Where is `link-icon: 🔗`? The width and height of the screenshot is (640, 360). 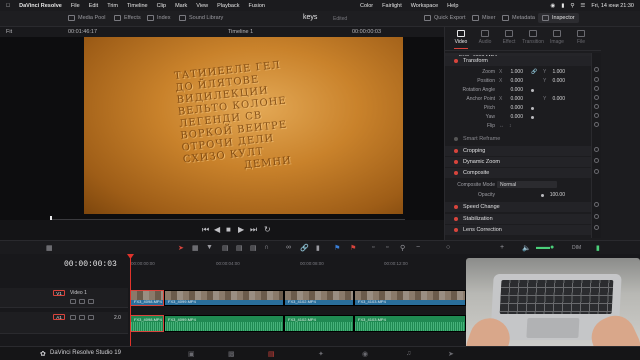 link-icon: 🔗 is located at coordinates (534, 72).